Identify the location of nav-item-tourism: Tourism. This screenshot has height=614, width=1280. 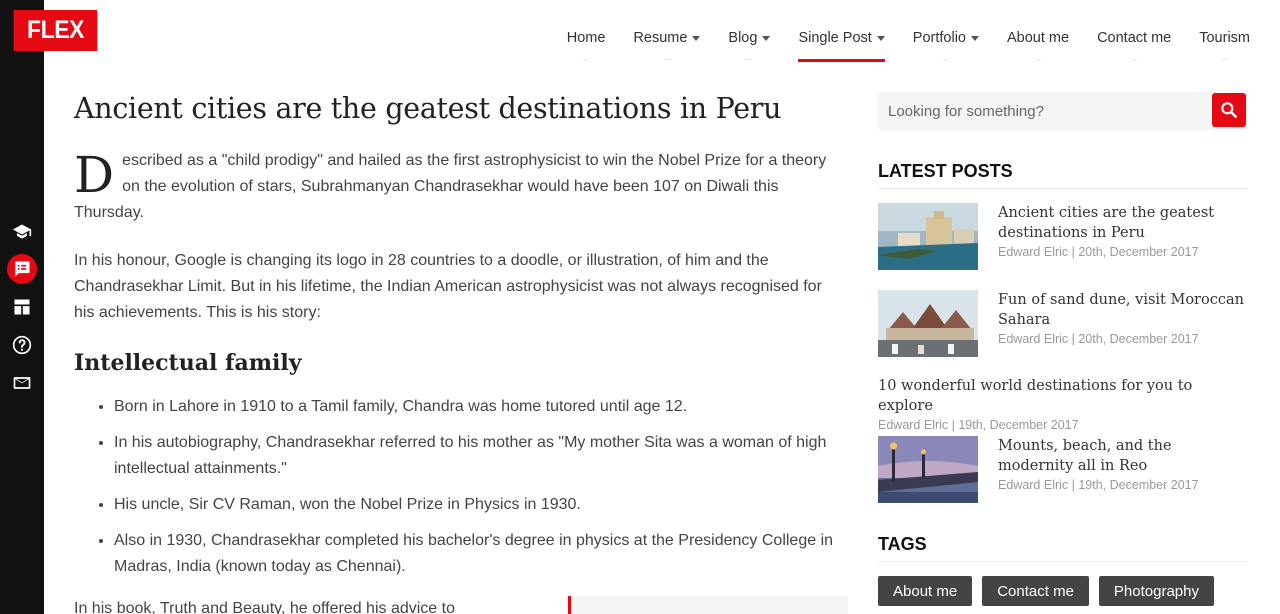
(1224, 31).